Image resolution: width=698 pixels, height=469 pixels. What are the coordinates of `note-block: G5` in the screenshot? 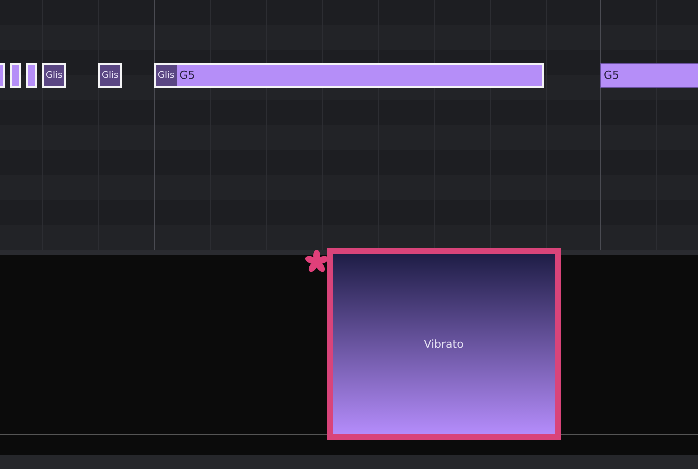 It's located at (649, 75).